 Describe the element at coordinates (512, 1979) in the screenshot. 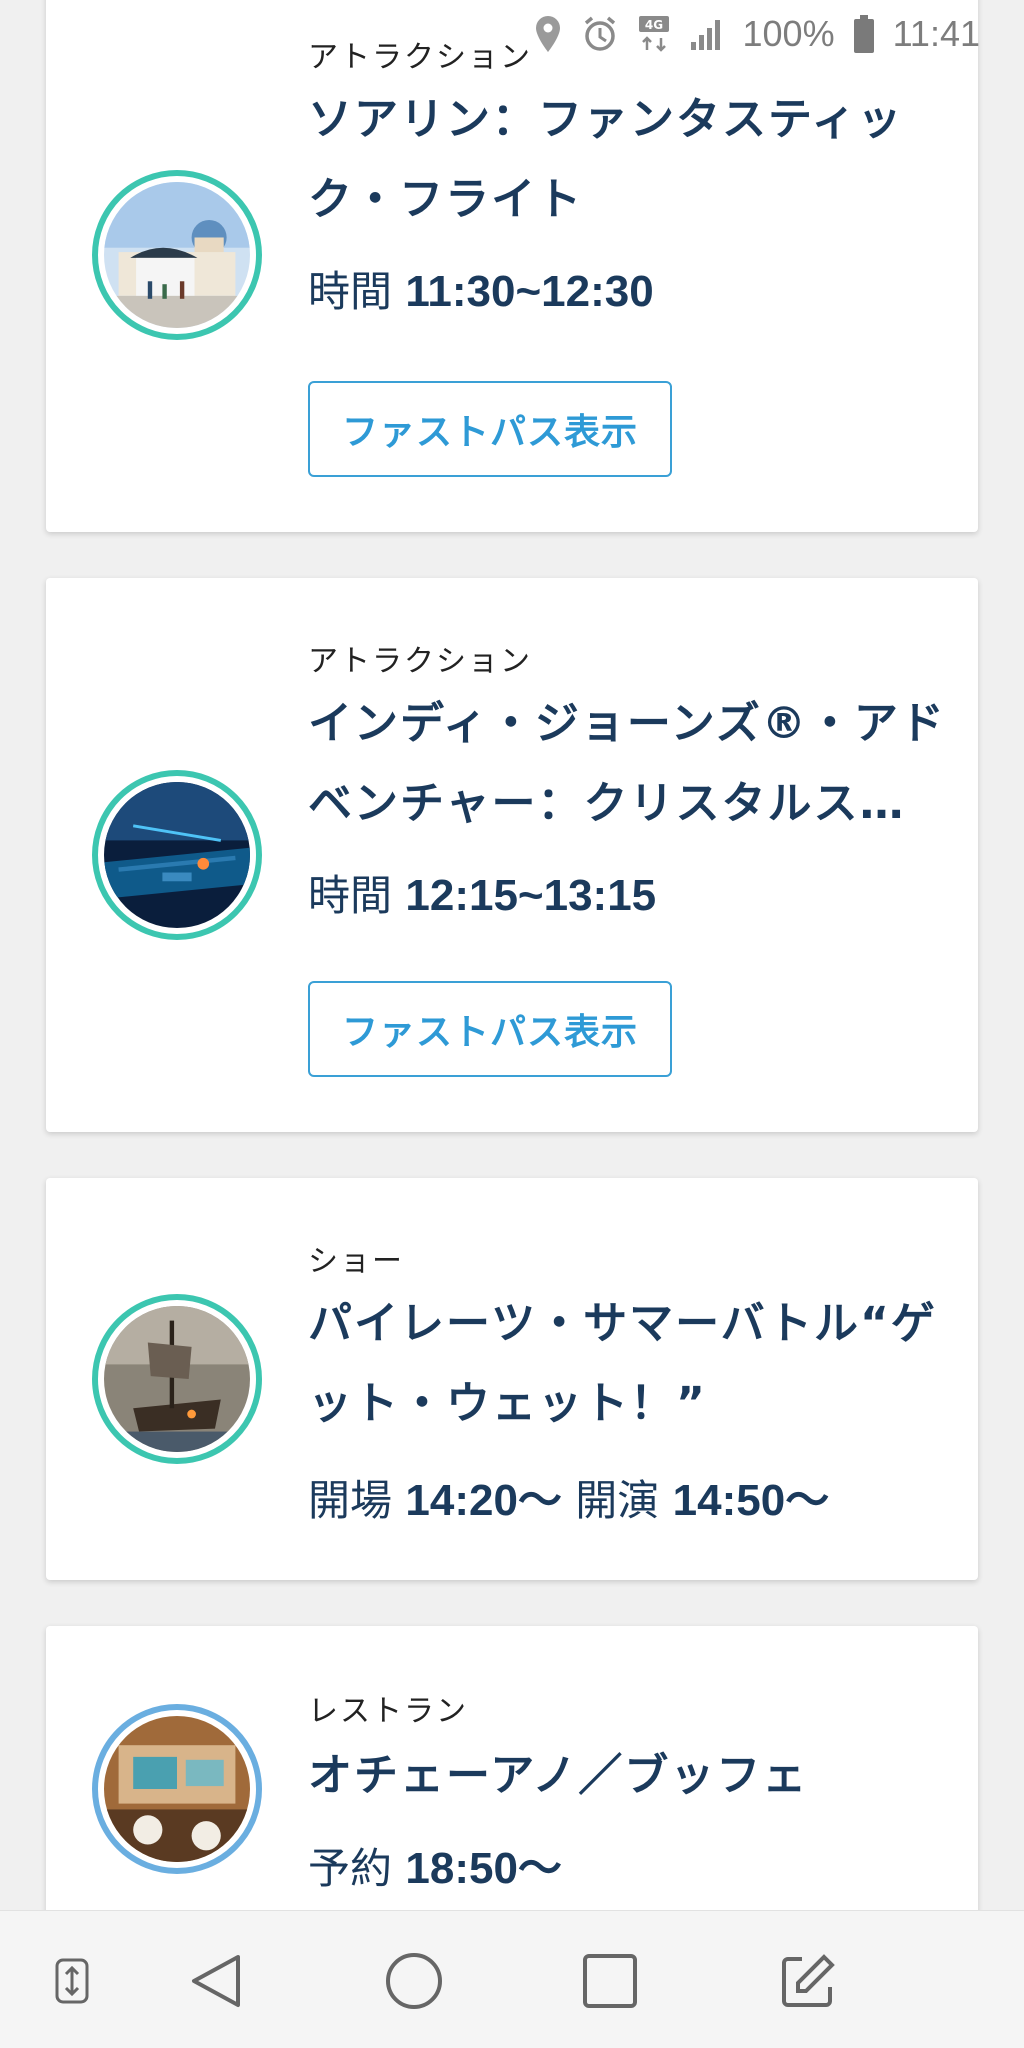

I see `system-nav-bar` at that location.